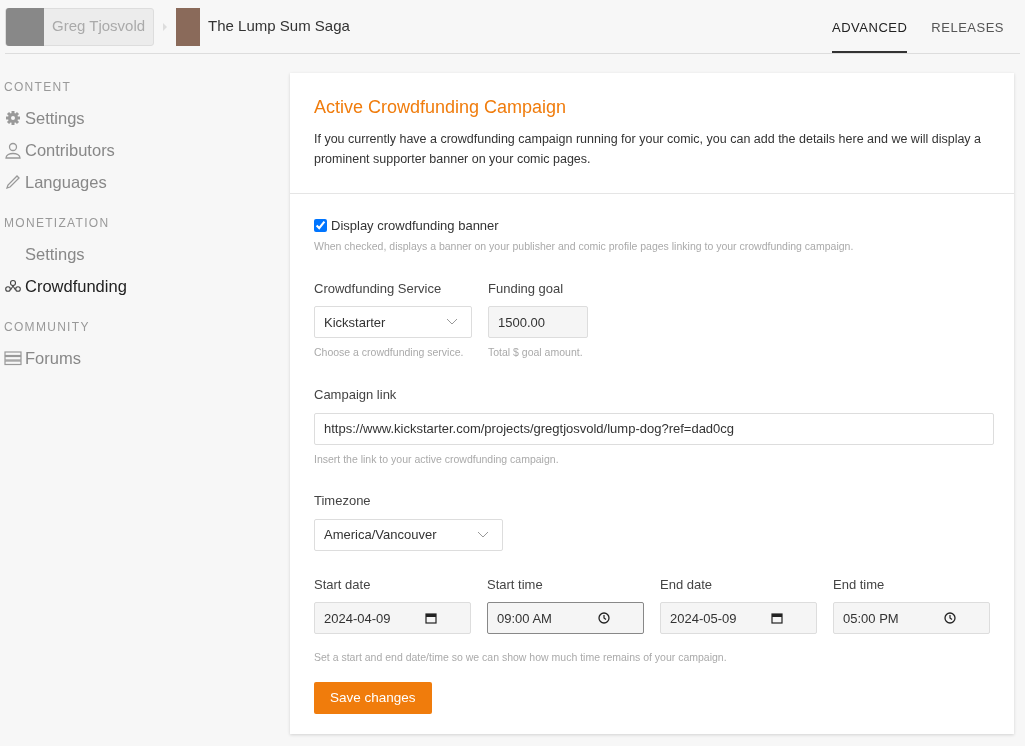 The width and height of the screenshot is (1025, 746). I want to click on help-text: Total $ goal amount., so click(536, 353).